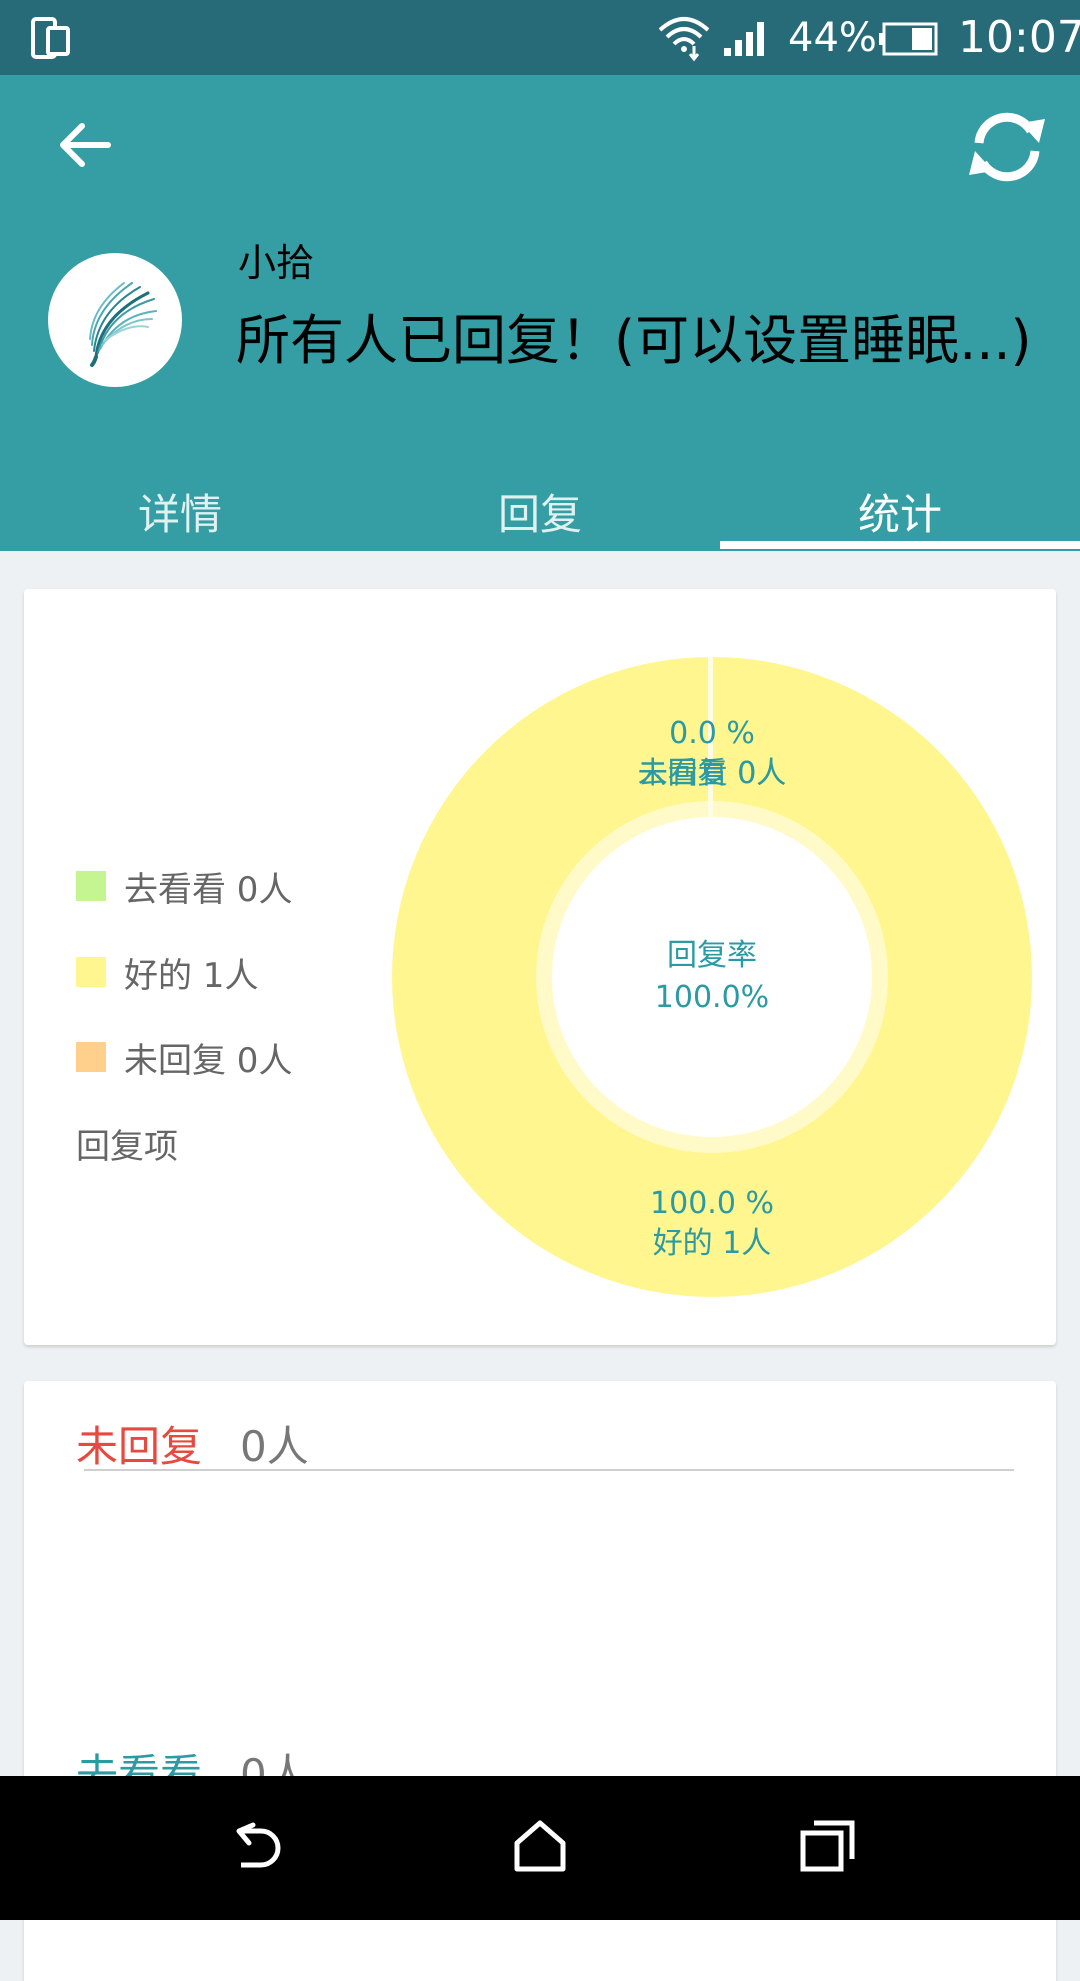 The image size is (1080, 1981). Describe the element at coordinates (180, 511) in the screenshot. I see `tab-details: 详情` at that location.